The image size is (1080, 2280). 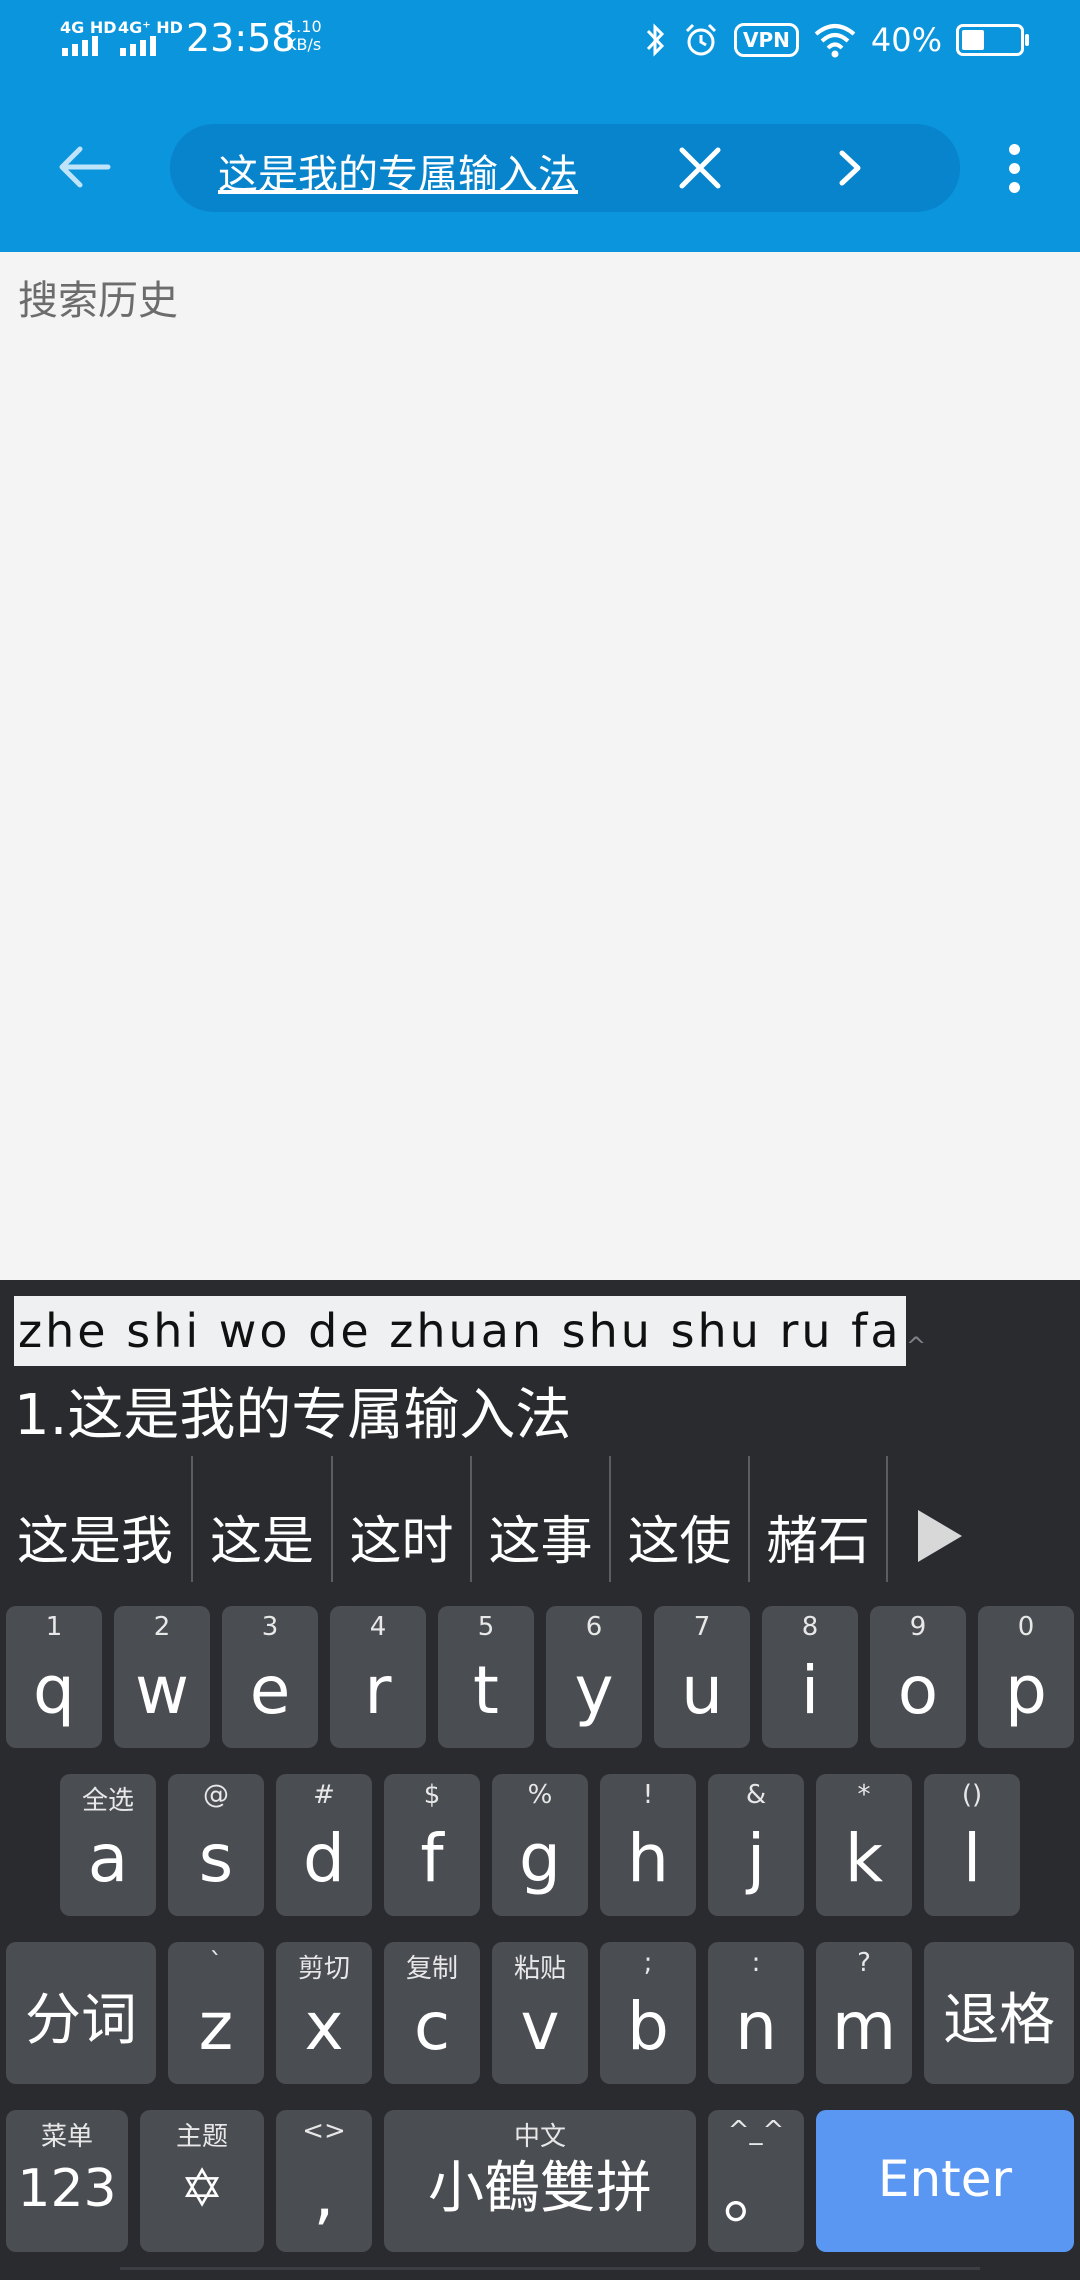 I want to click on key-d-secondary: #, so click(x=324, y=1795).